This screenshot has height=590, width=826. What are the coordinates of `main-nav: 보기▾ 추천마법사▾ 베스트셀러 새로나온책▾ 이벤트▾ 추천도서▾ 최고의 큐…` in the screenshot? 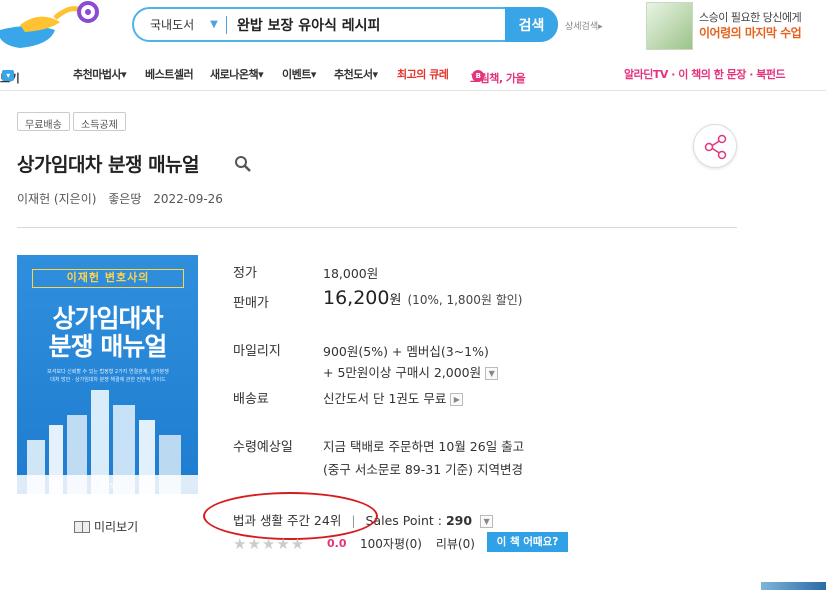 It's located at (413, 73).